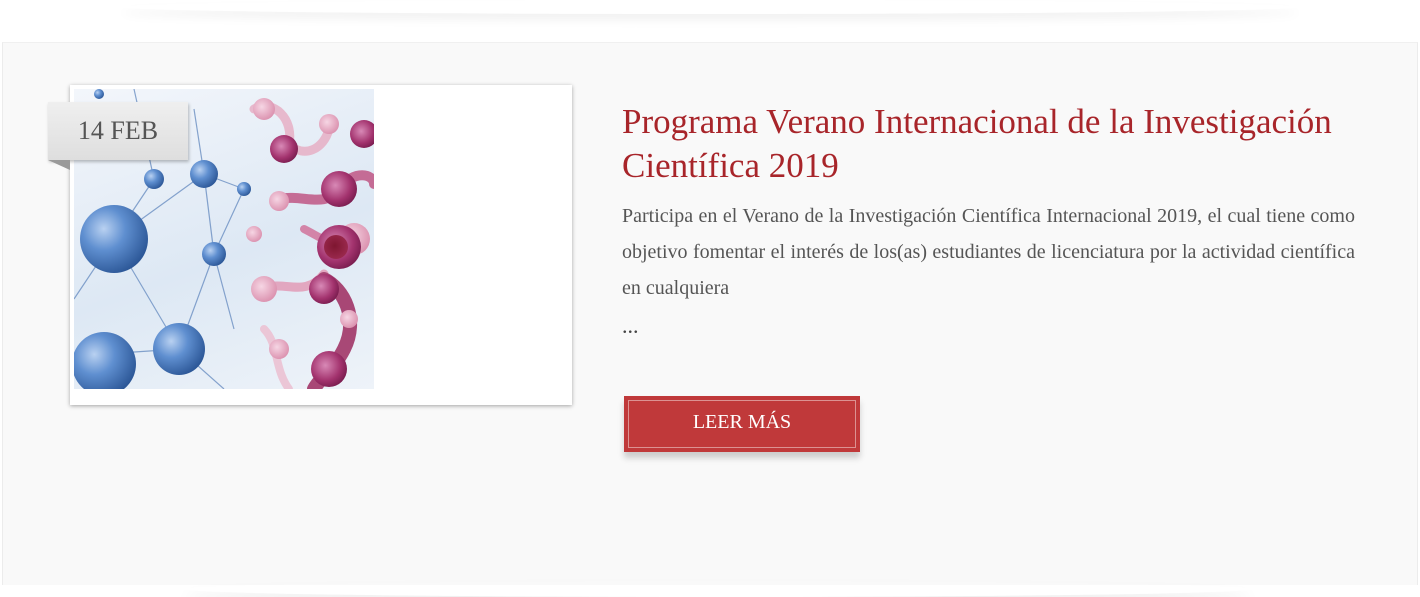 This screenshot has width=1420, height=597. What do you see at coordinates (710, 20) in the screenshot?
I see `top-divider-shadow` at bounding box center [710, 20].